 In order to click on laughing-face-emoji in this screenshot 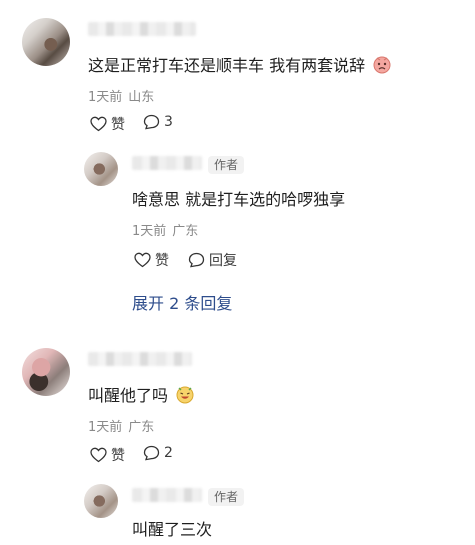, I will do `click(185, 396)`.